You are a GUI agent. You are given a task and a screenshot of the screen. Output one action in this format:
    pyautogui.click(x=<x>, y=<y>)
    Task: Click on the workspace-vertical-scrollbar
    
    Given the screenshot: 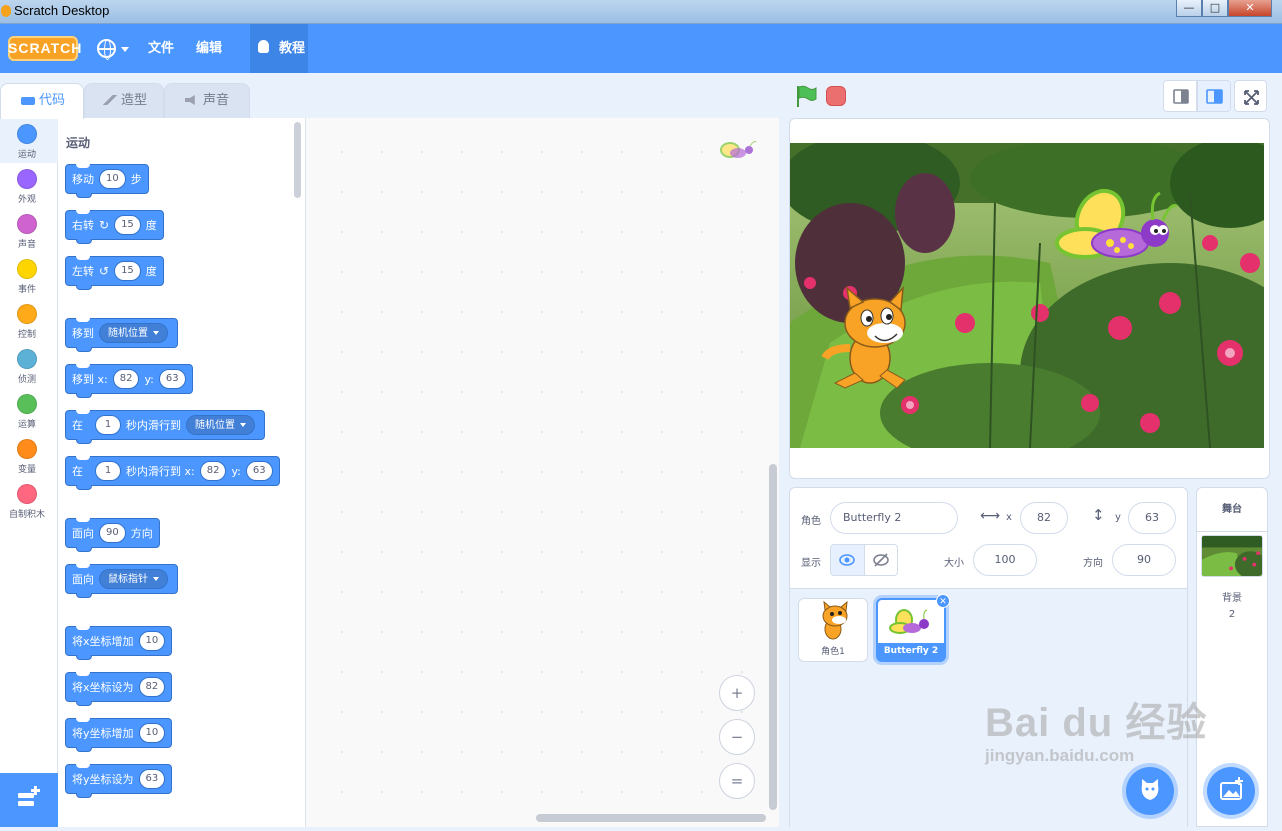 What is the action you would take?
    pyautogui.click(x=773, y=637)
    